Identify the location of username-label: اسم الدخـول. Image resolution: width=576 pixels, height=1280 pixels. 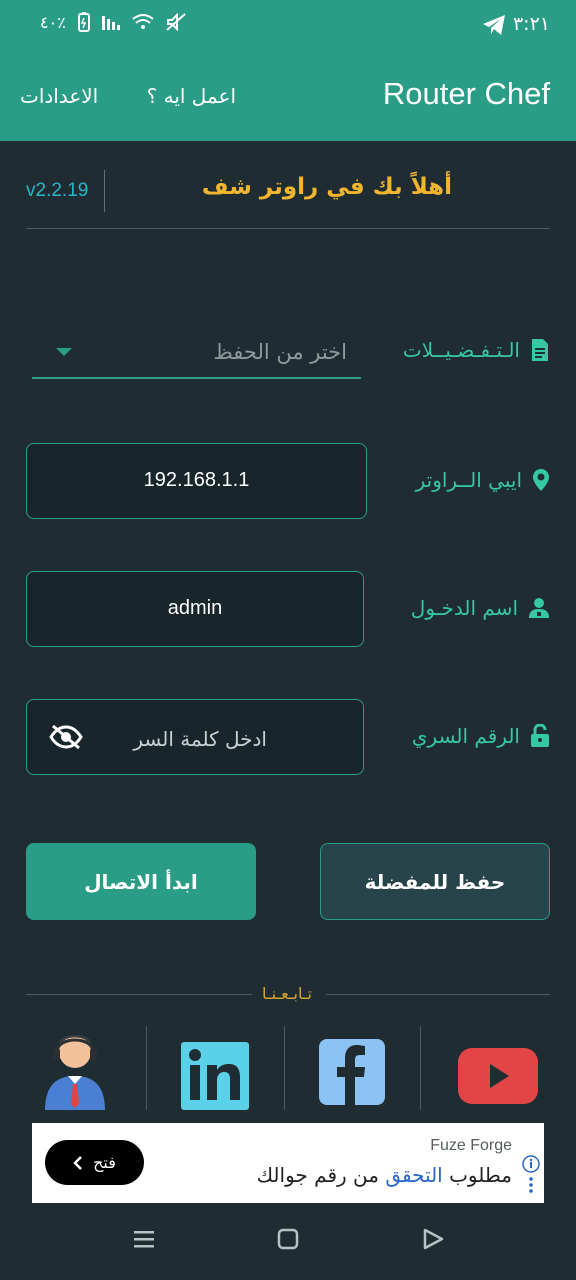
(480, 608).